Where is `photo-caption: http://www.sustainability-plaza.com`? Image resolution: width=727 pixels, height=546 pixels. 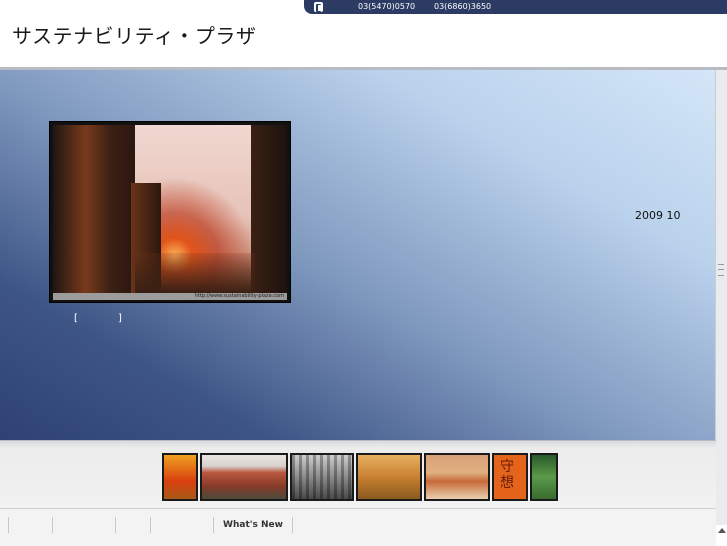 photo-caption: http://www.sustainability-plaza.com is located at coordinates (170, 296).